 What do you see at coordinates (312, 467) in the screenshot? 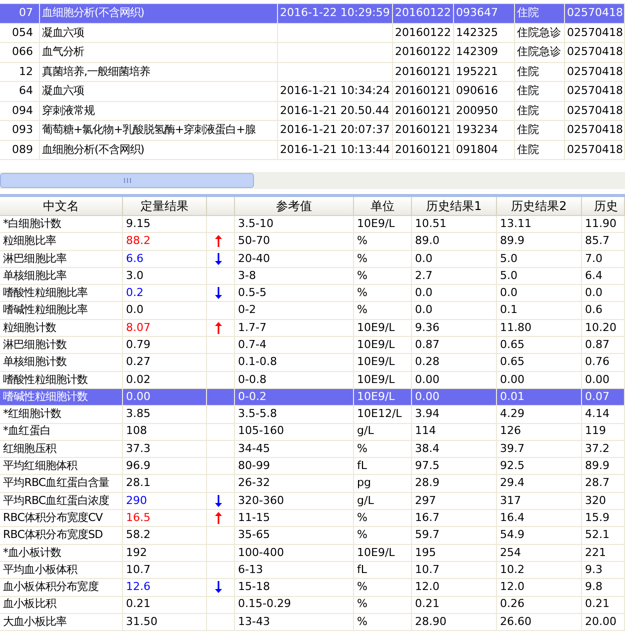
I see `result-row: 平均红细胞体积 96.9 80-99 fL 97.5 92.5 89.9` at bounding box center [312, 467].